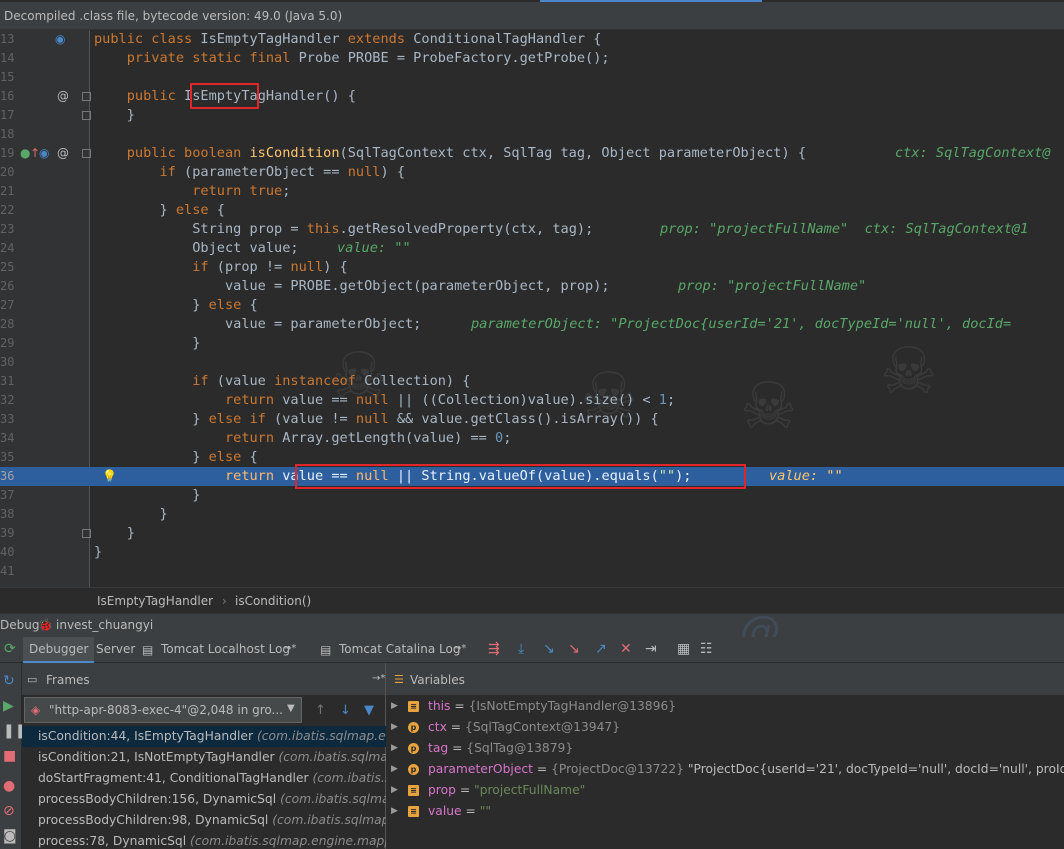 This screenshot has width=1064, height=849. What do you see at coordinates (532, 495) in the screenshot?
I see `code-line: 37 }` at bounding box center [532, 495].